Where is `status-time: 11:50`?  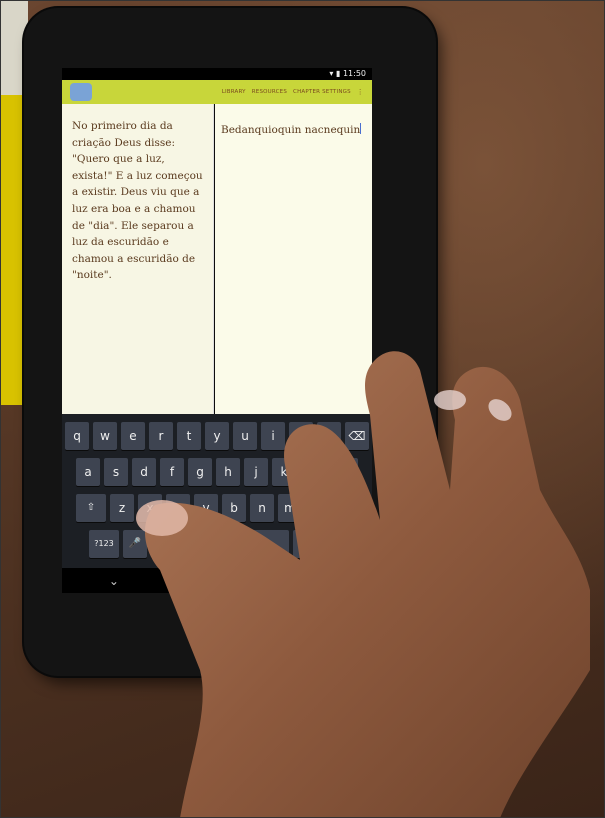 status-time: 11:50 is located at coordinates (354, 73).